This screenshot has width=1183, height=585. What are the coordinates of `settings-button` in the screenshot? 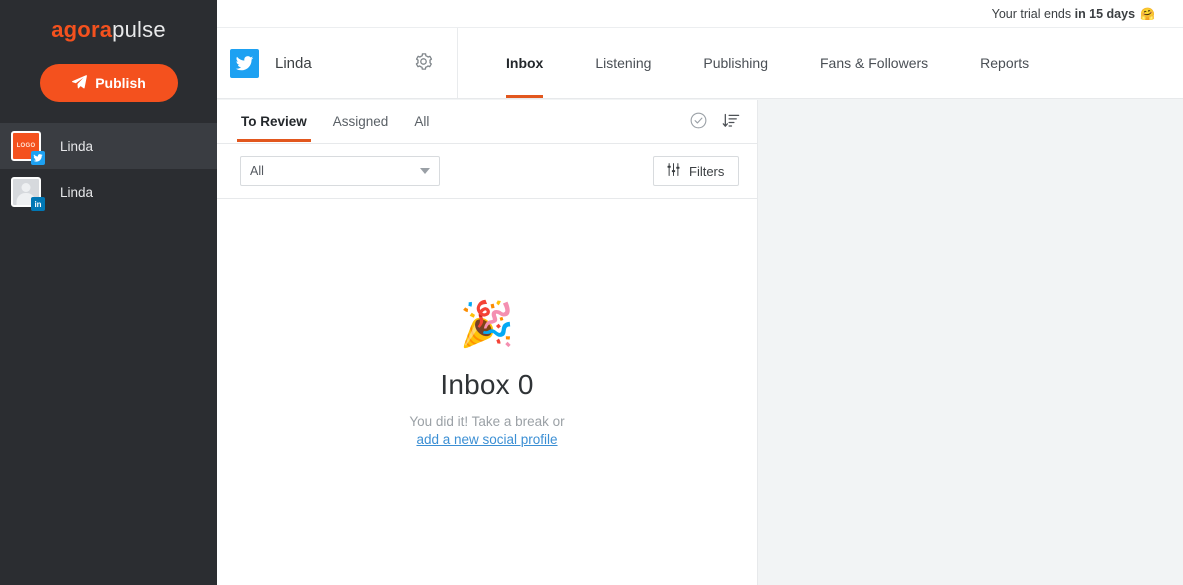 It's located at (423, 63).